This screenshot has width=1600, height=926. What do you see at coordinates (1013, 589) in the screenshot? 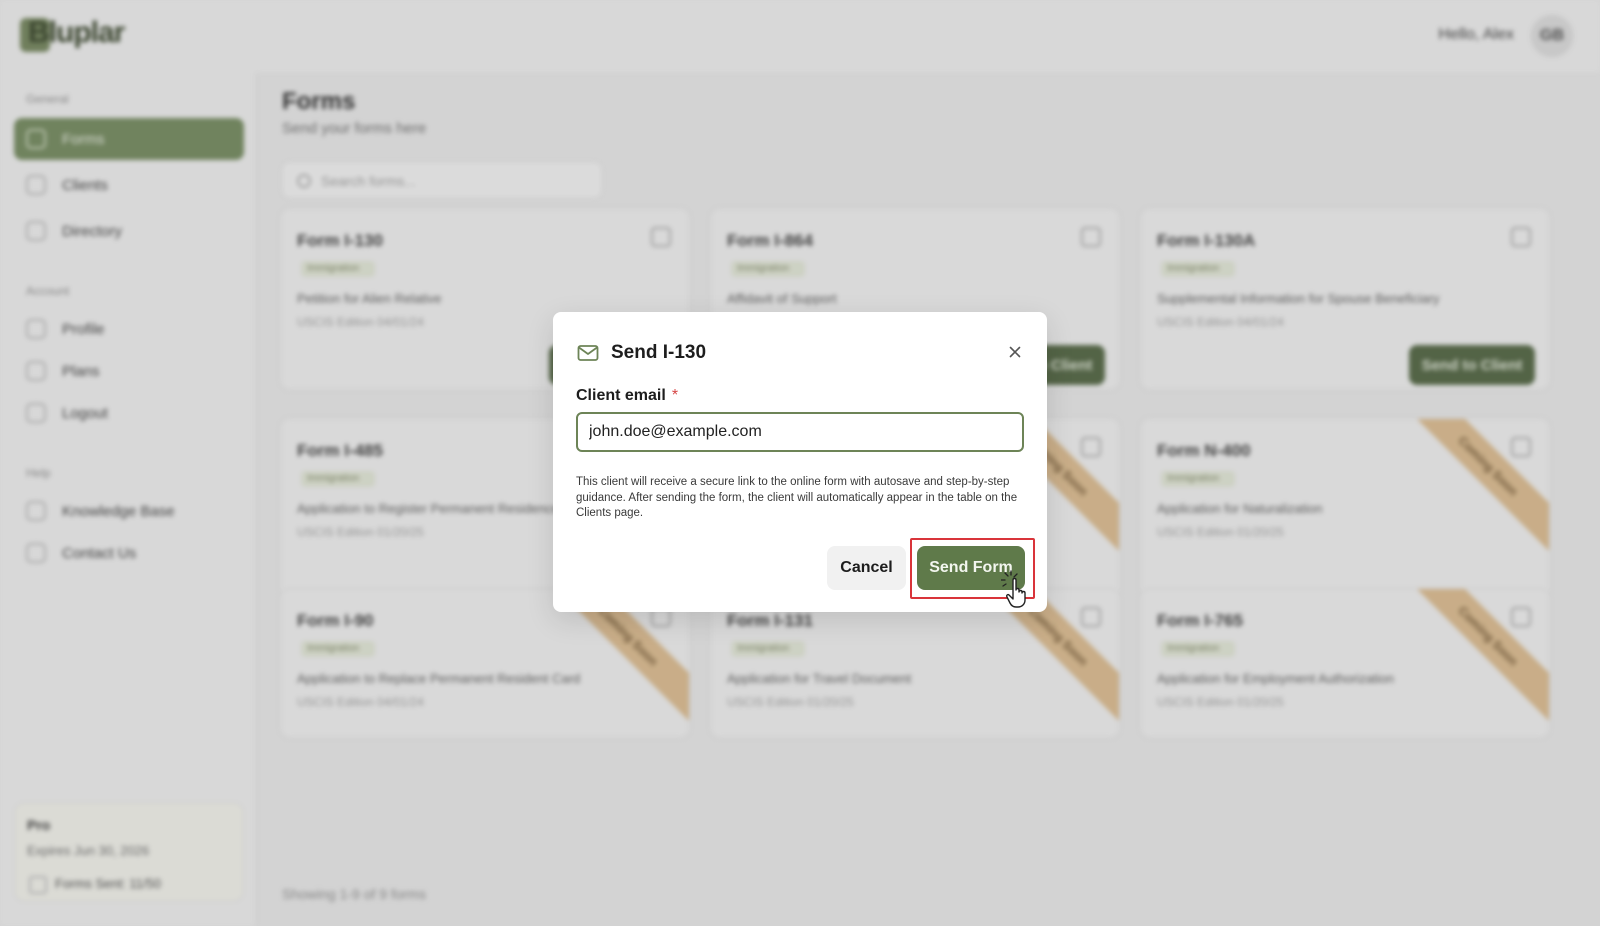
I see `hand-pointer-icon` at bounding box center [1013, 589].